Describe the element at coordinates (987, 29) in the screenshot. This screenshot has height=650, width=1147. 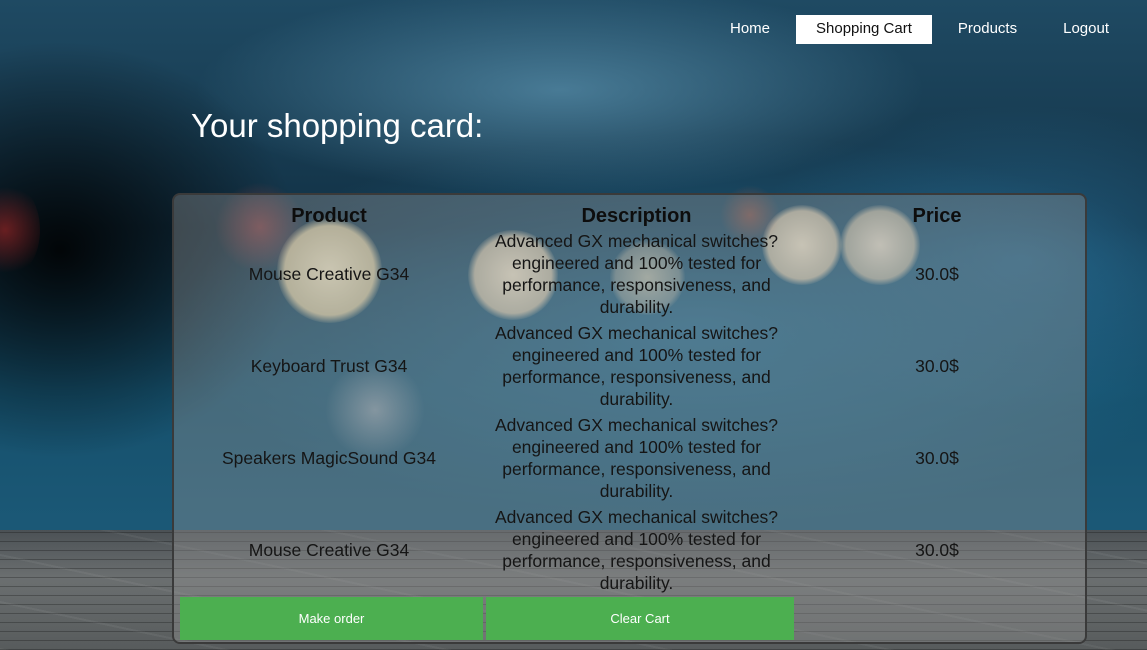
I see `nav-products: Products` at that location.